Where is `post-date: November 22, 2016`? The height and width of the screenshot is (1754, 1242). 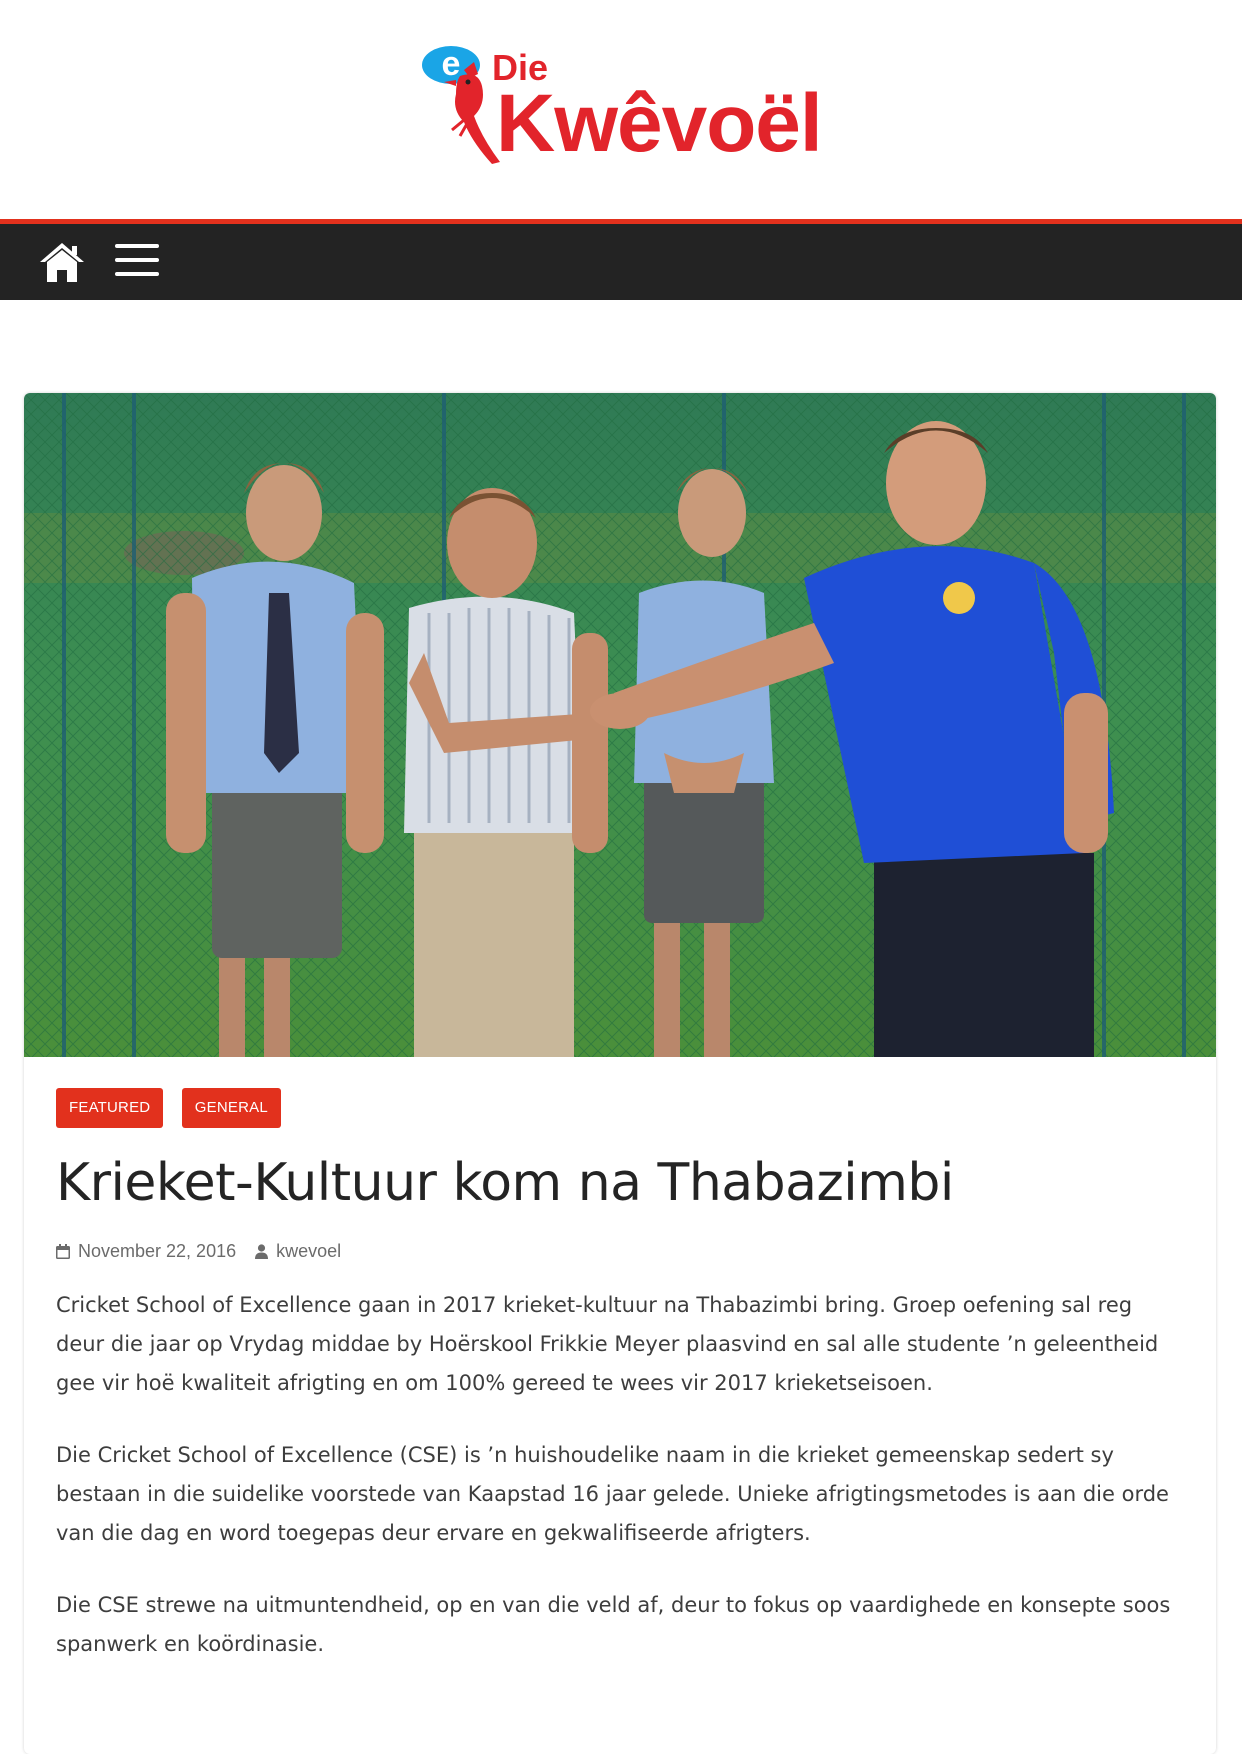 post-date: November 22, 2016 is located at coordinates (146, 1251).